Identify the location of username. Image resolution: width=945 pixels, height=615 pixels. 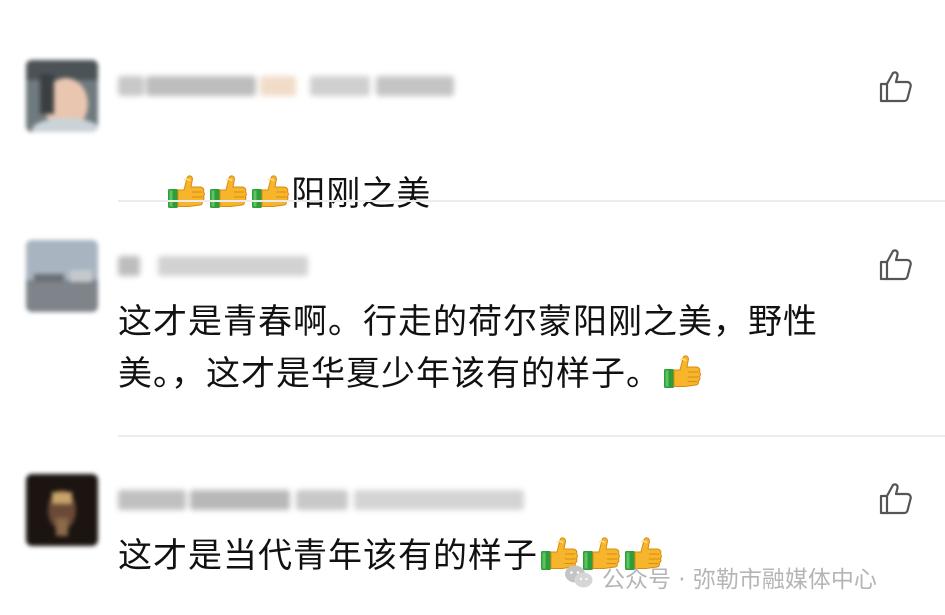
(323, 499).